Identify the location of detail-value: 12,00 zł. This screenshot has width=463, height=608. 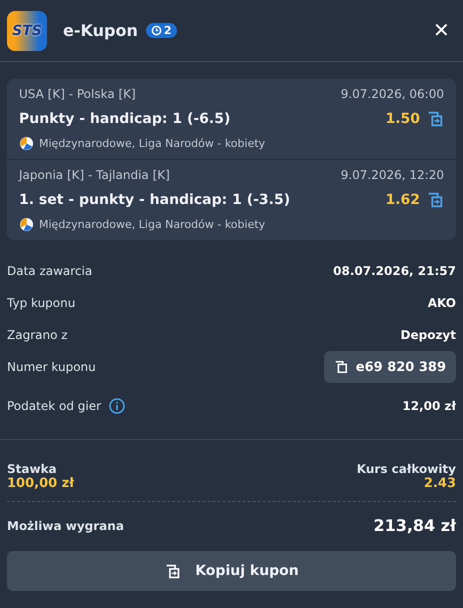
(429, 406).